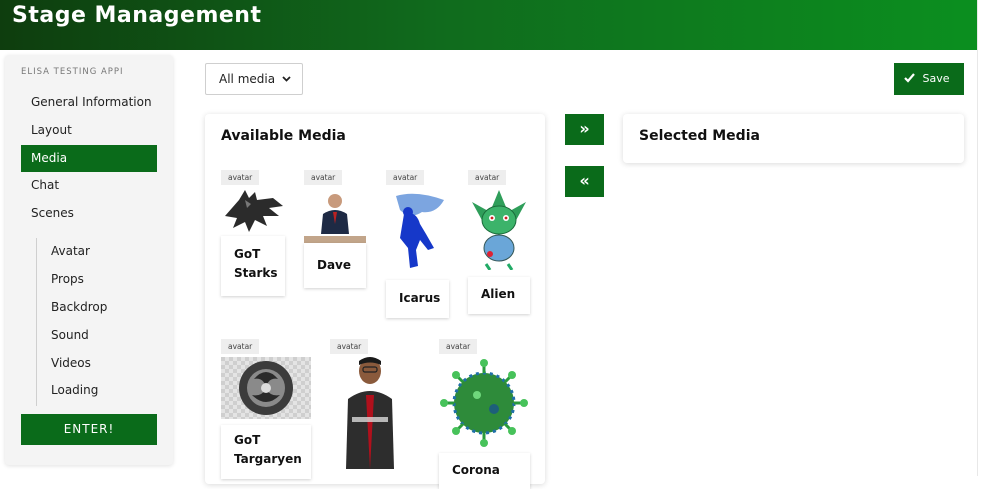  I want to click on check-icon, so click(909, 79).